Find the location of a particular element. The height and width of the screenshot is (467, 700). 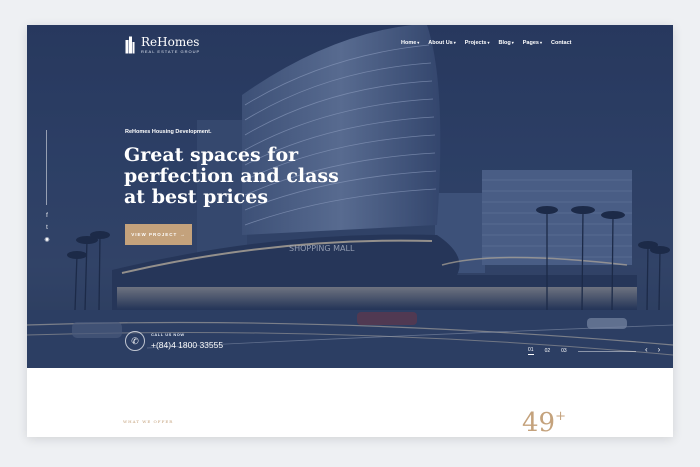

stat-counter: 49+ is located at coordinates (544, 423).